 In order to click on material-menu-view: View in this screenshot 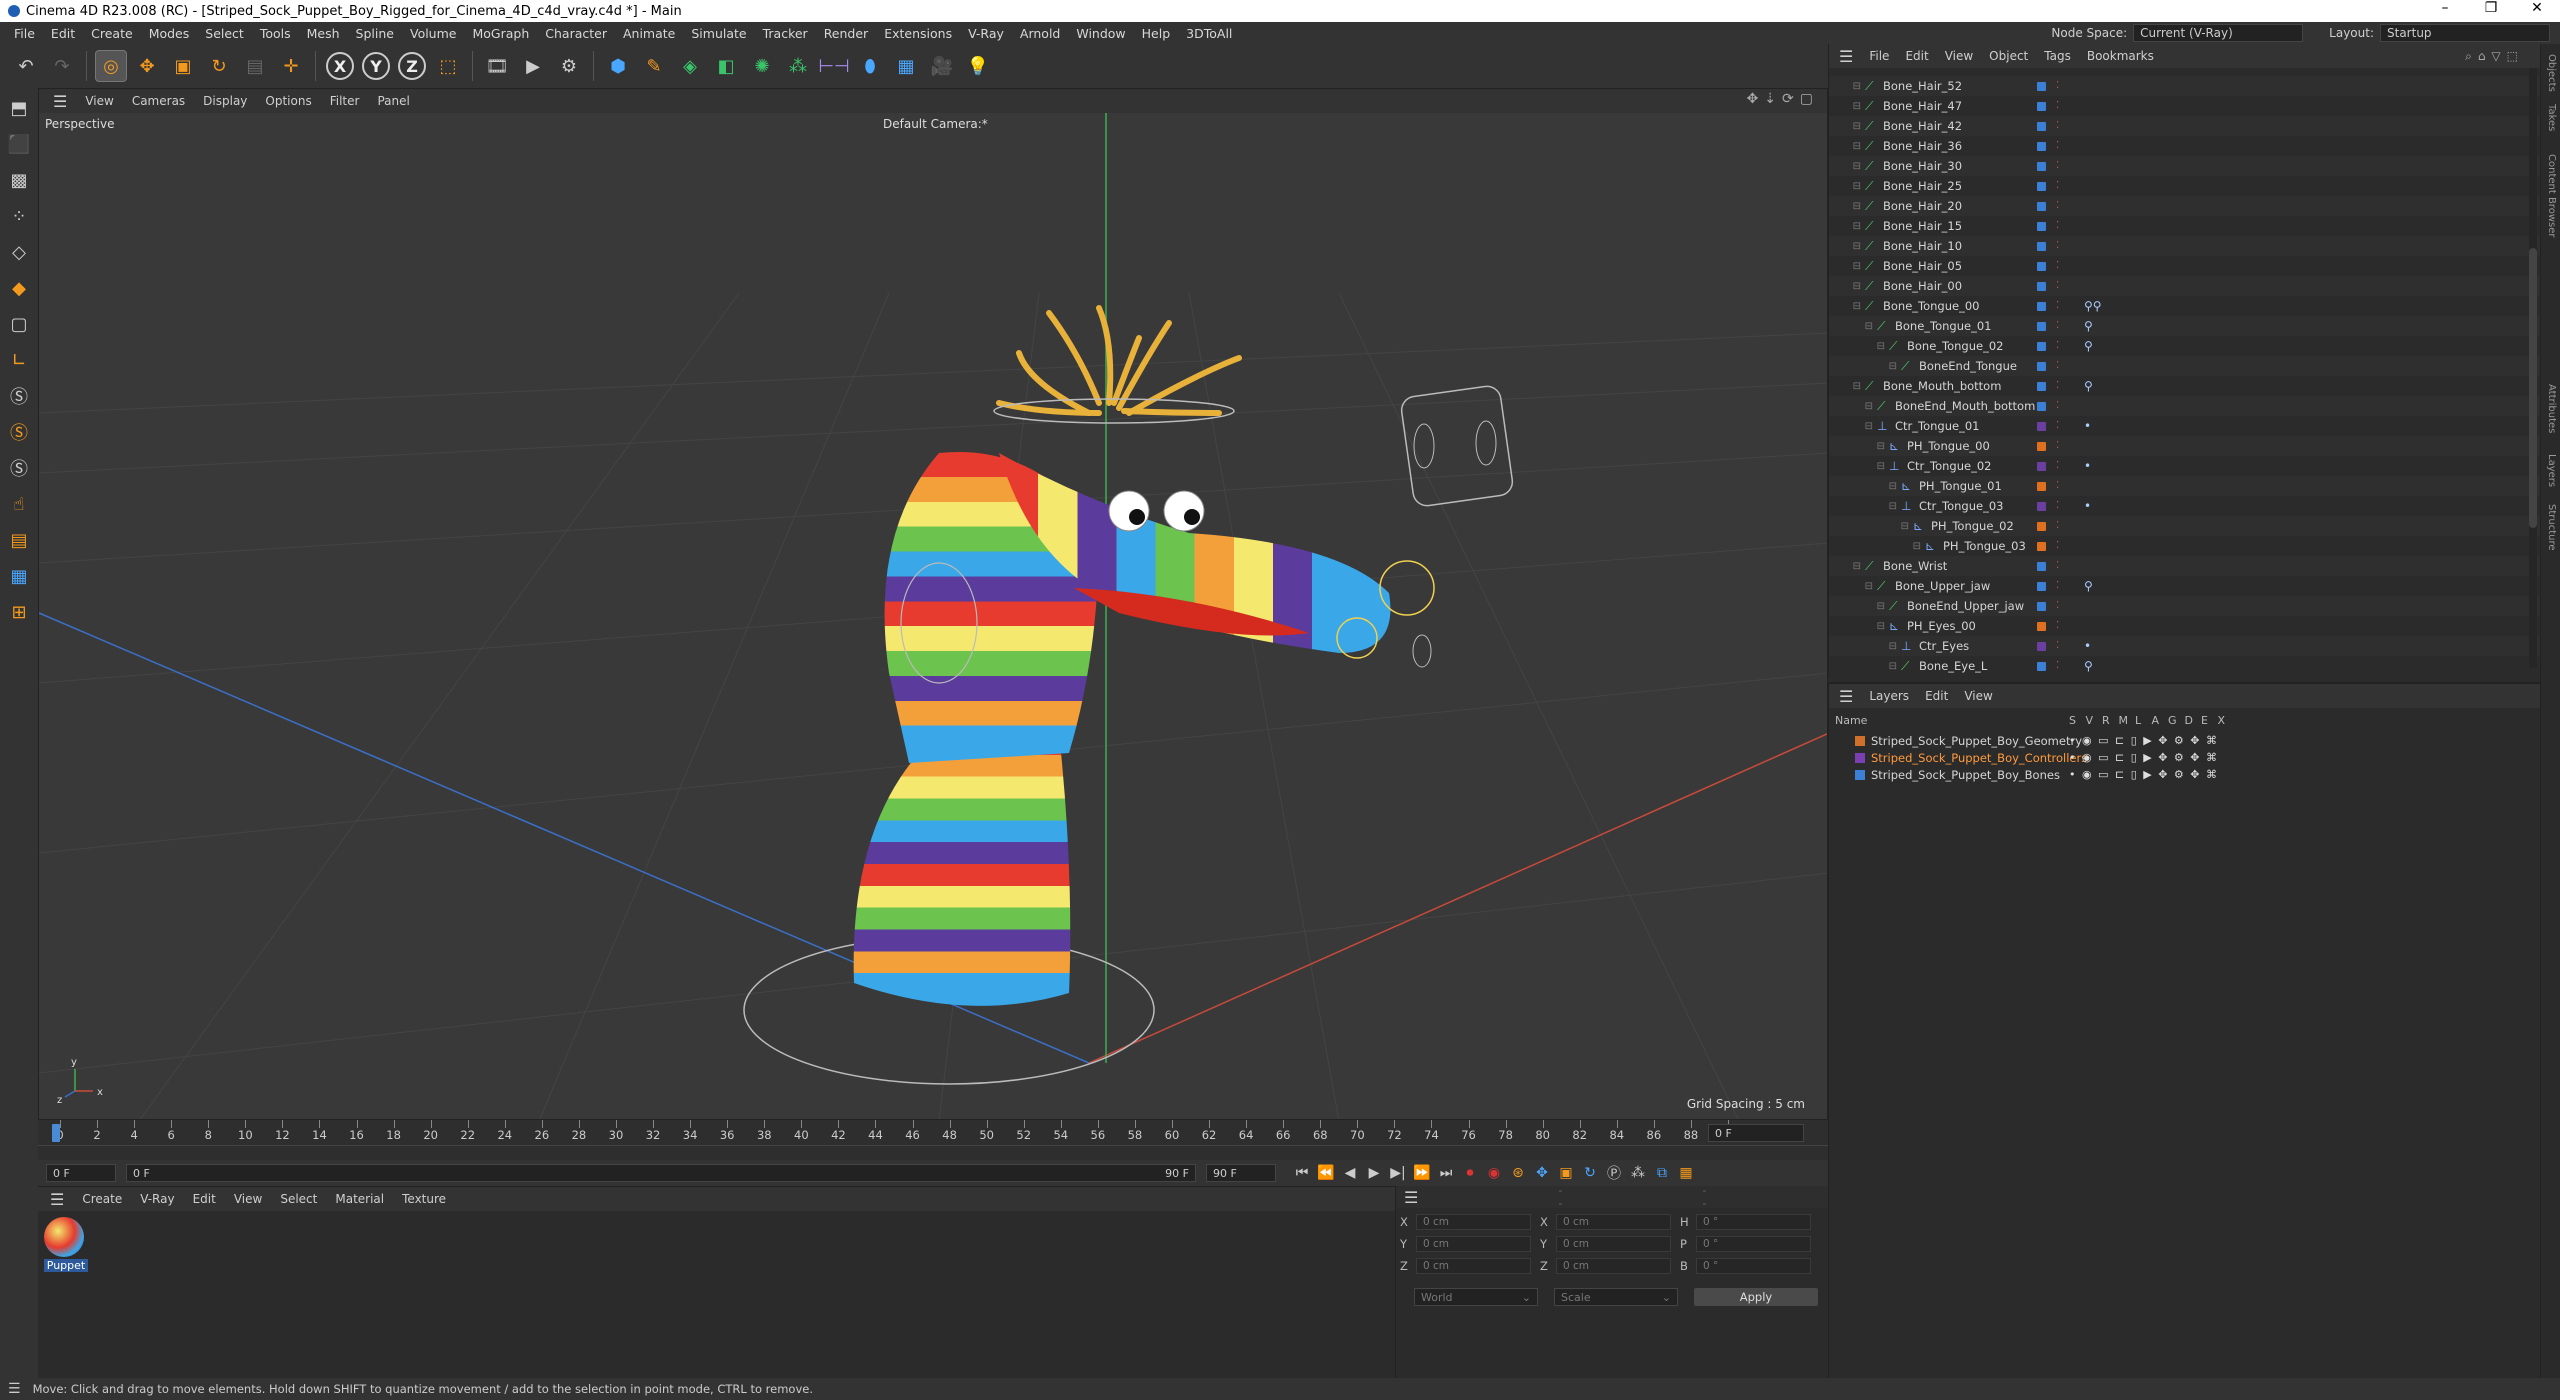, I will do `click(248, 1199)`.